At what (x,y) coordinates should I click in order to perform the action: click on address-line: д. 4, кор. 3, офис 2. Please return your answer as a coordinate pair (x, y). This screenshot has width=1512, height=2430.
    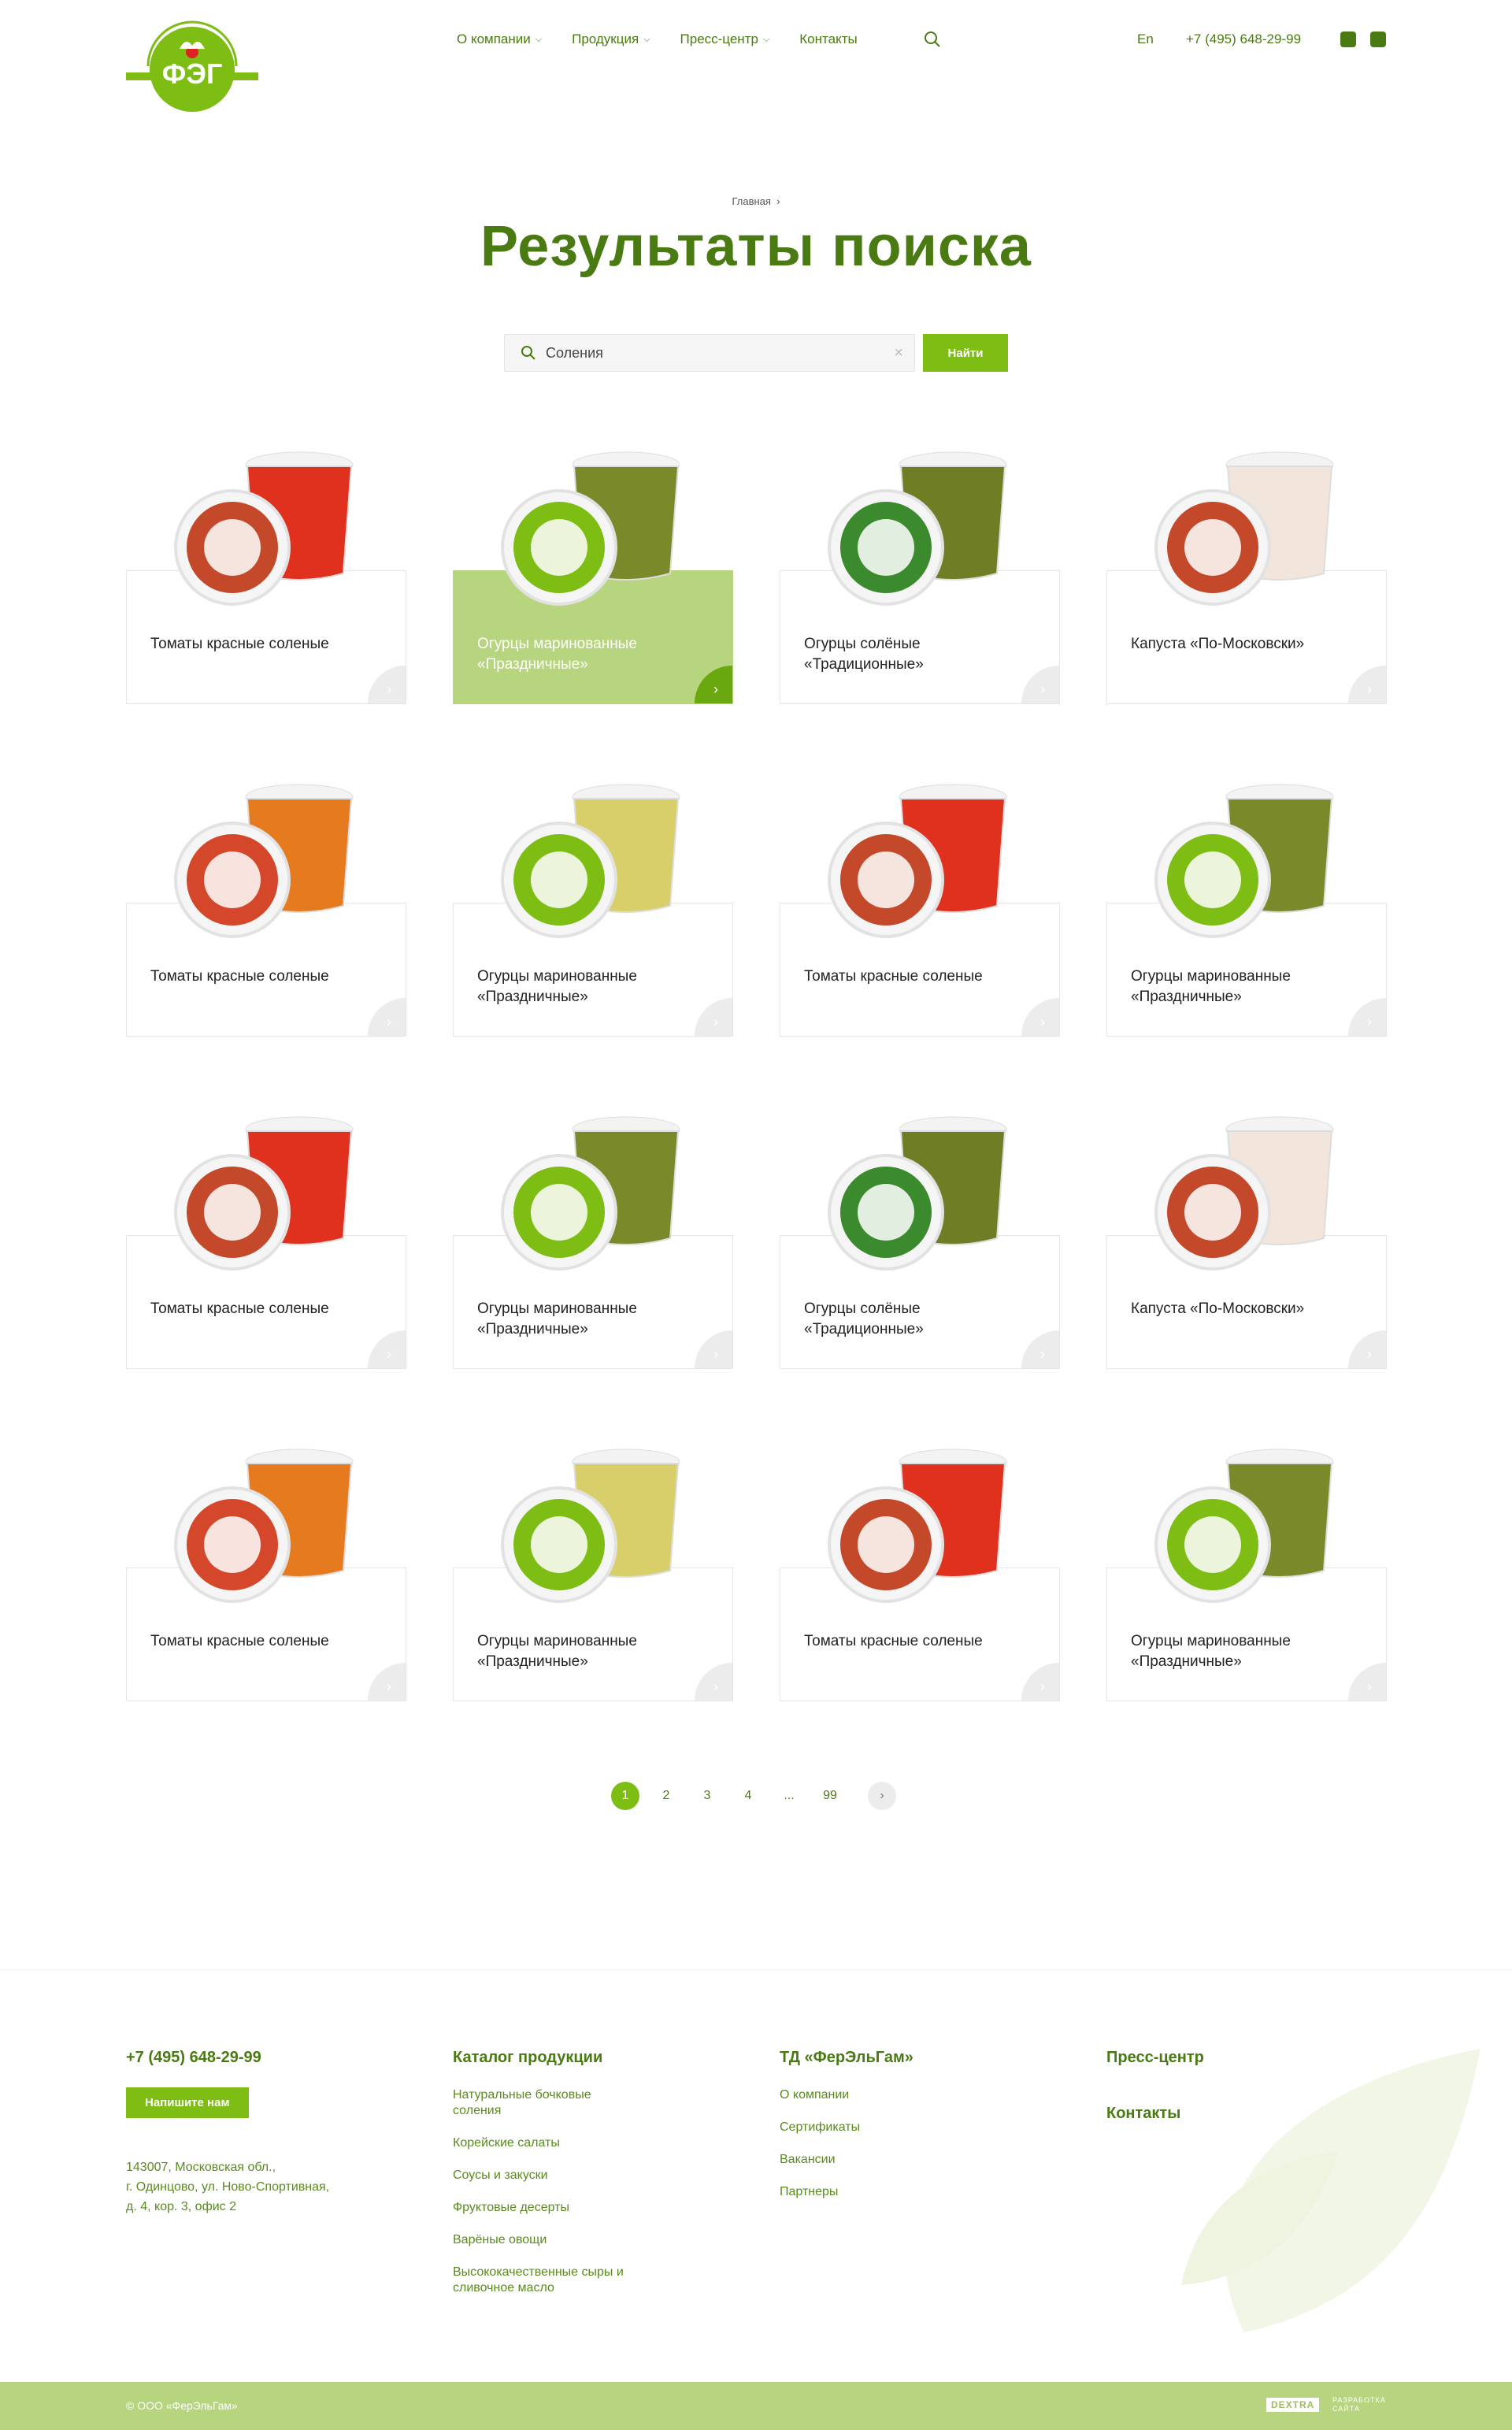
    Looking at the image, I should click on (181, 2206).